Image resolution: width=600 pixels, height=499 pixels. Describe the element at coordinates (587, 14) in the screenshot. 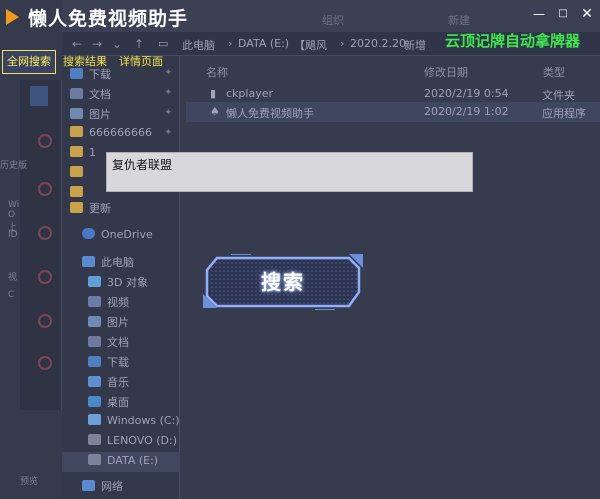

I see `close-icon: ✕` at that location.